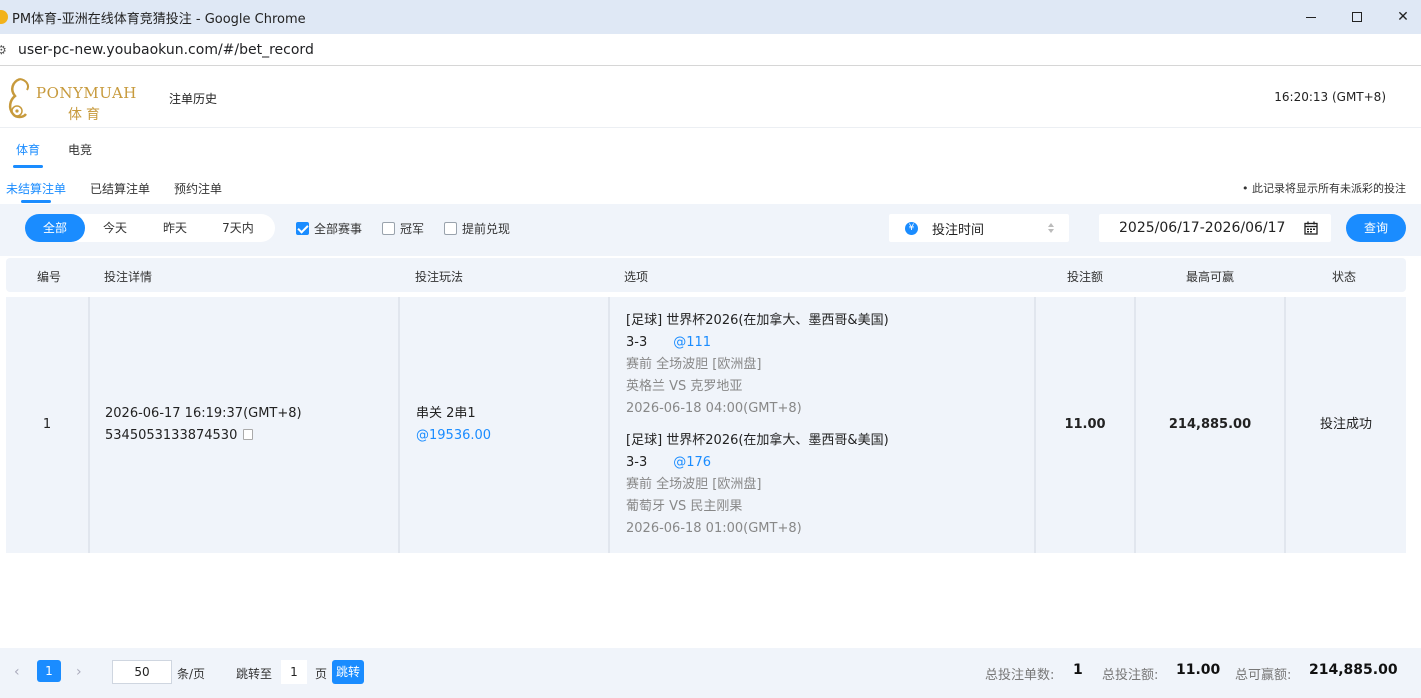 The width and height of the screenshot is (1421, 698). Describe the element at coordinates (1344, 277) in the screenshot. I see `column-header: 状态` at that location.